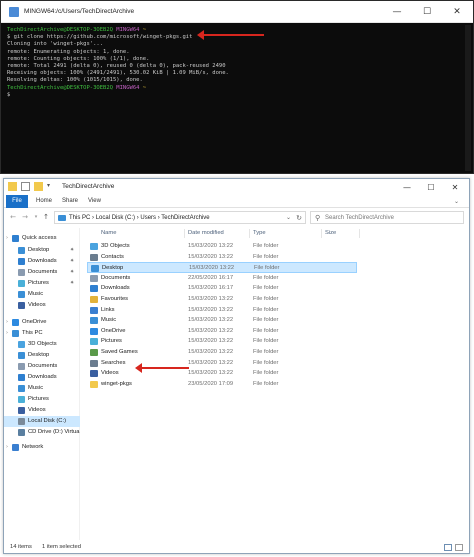 The image size is (474, 557). Describe the element at coordinates (42, 250) in the screenshot. I see `sidebar-item-desktop: Desktop ✷` at that location.